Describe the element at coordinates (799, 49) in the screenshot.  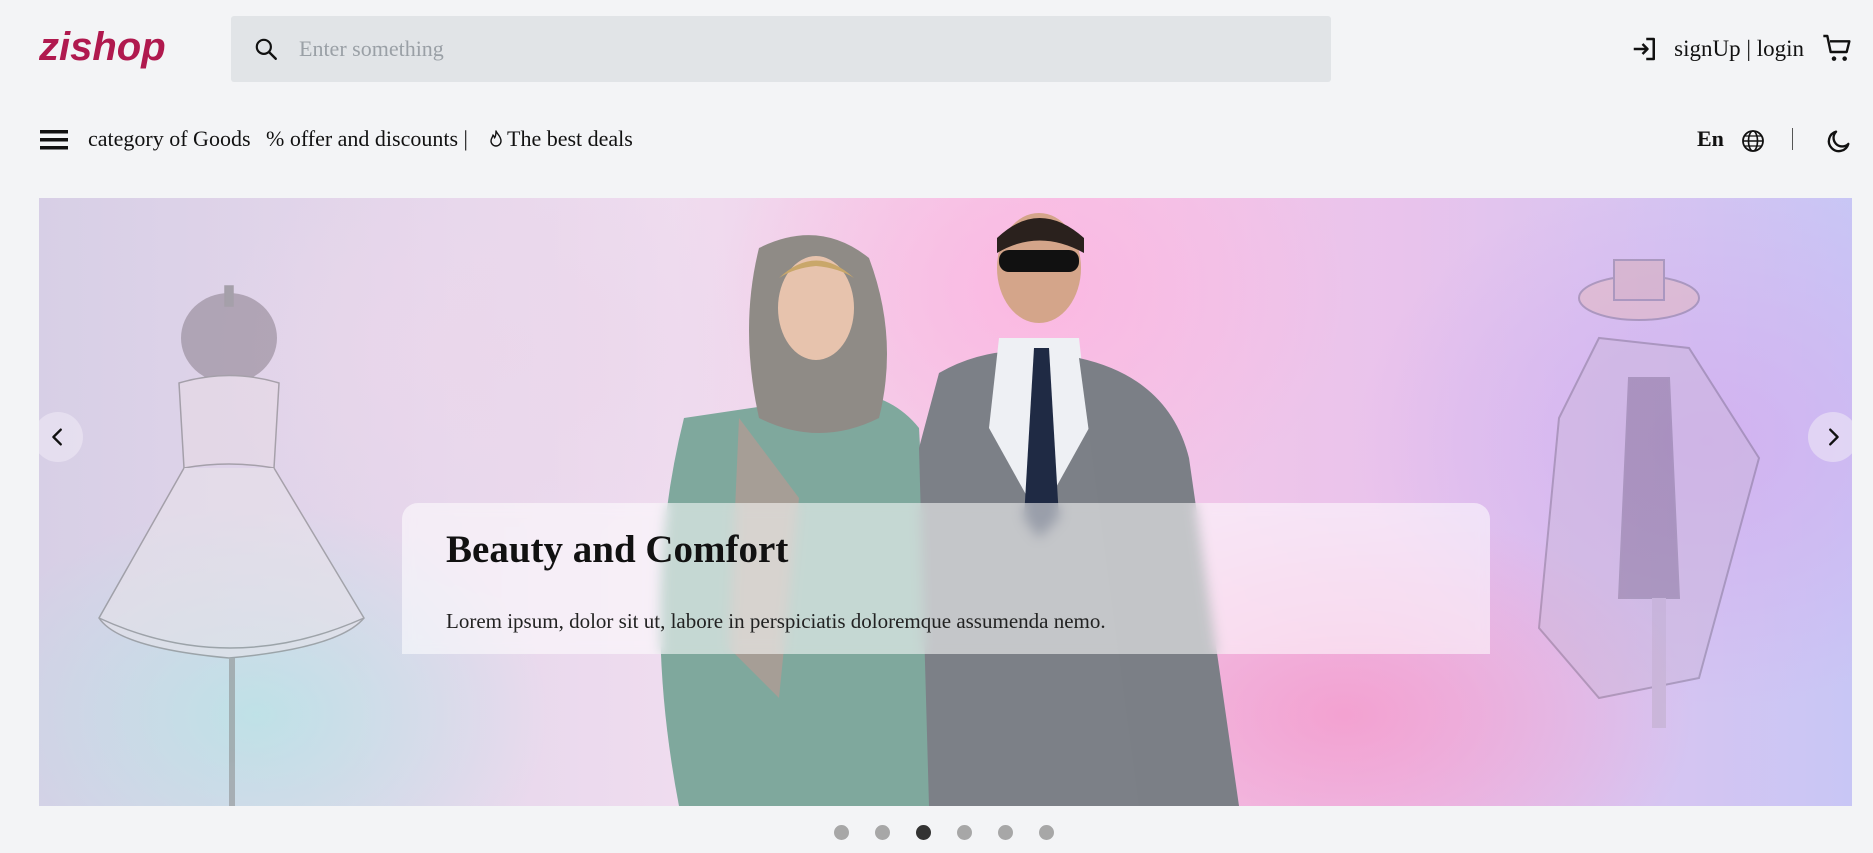
I see `search-input` at that location.